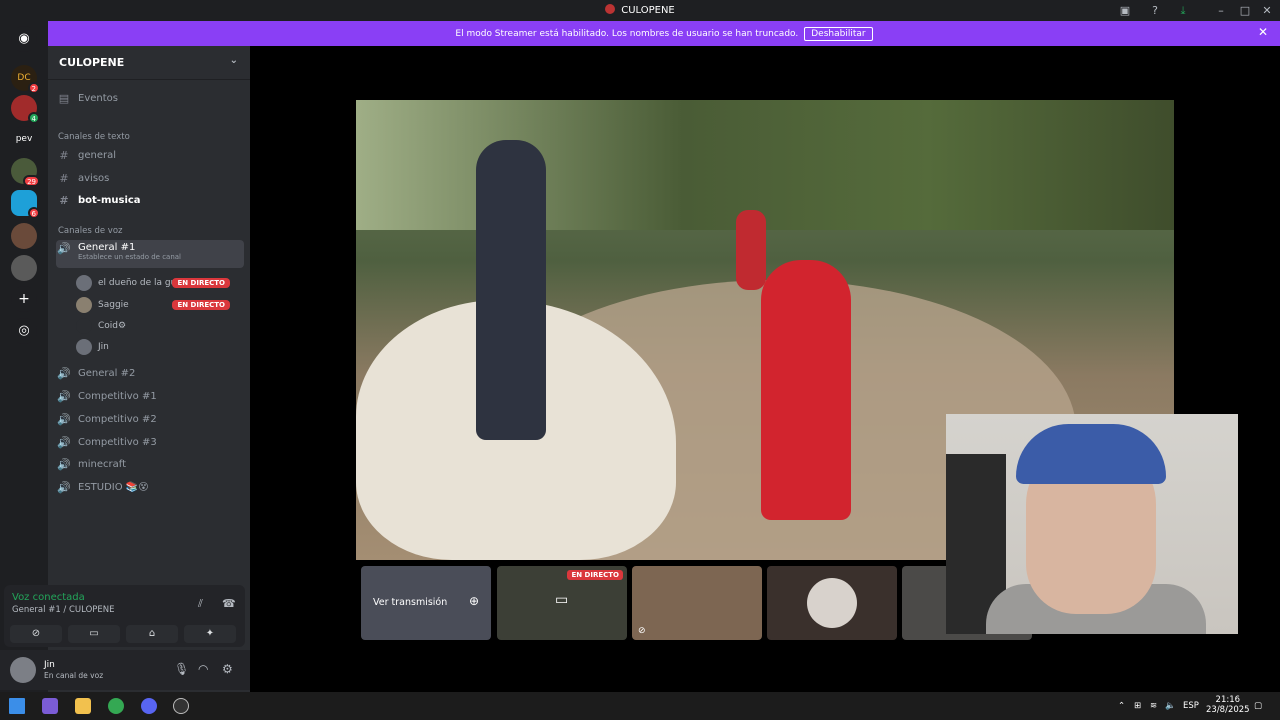 The height and width of the screenshot is (720, 1280). Describe the element at coordinates (474, 601) in the screenshot. I see `zoom-icon: ⊕` at that location.